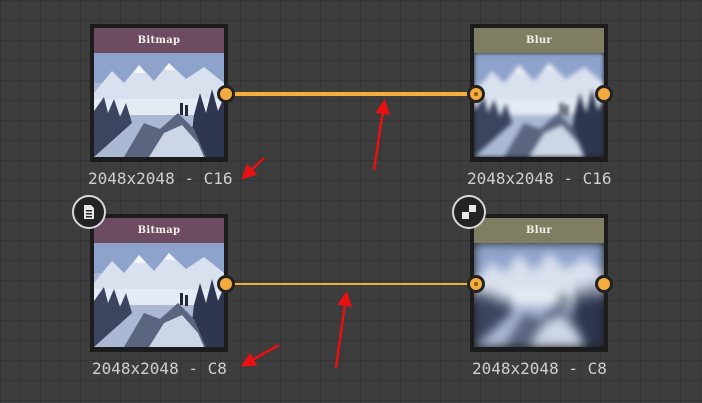 The image size is (702, 403). I want to click on checker-icon, so click(469, 212).